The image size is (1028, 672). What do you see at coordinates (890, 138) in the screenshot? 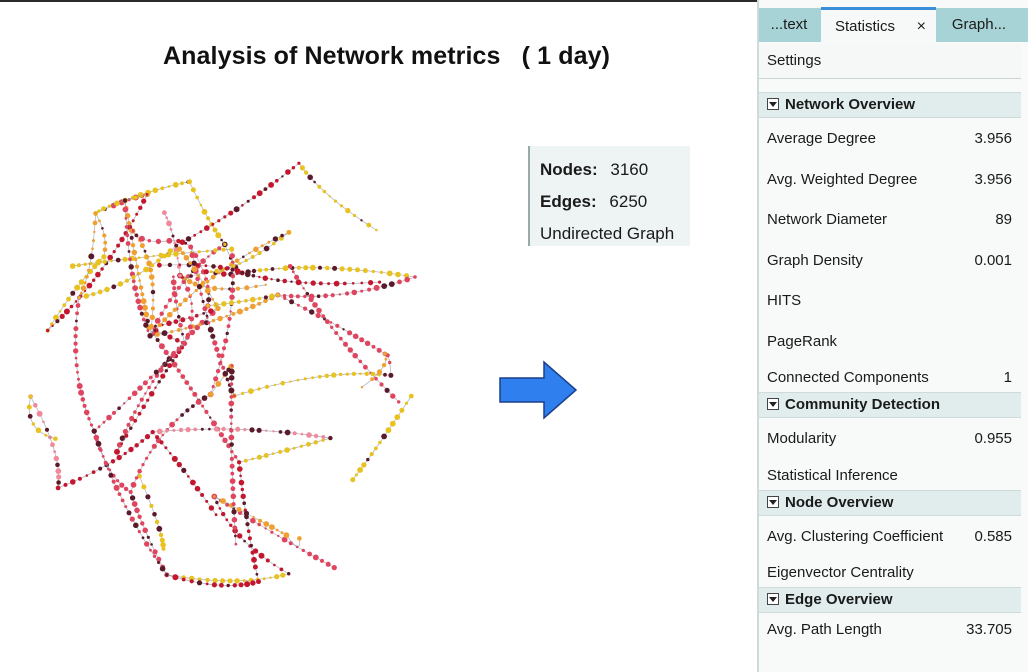
I see `stat-row-average-degree: Average Degree 3.956` at bounding box center [890, 138].